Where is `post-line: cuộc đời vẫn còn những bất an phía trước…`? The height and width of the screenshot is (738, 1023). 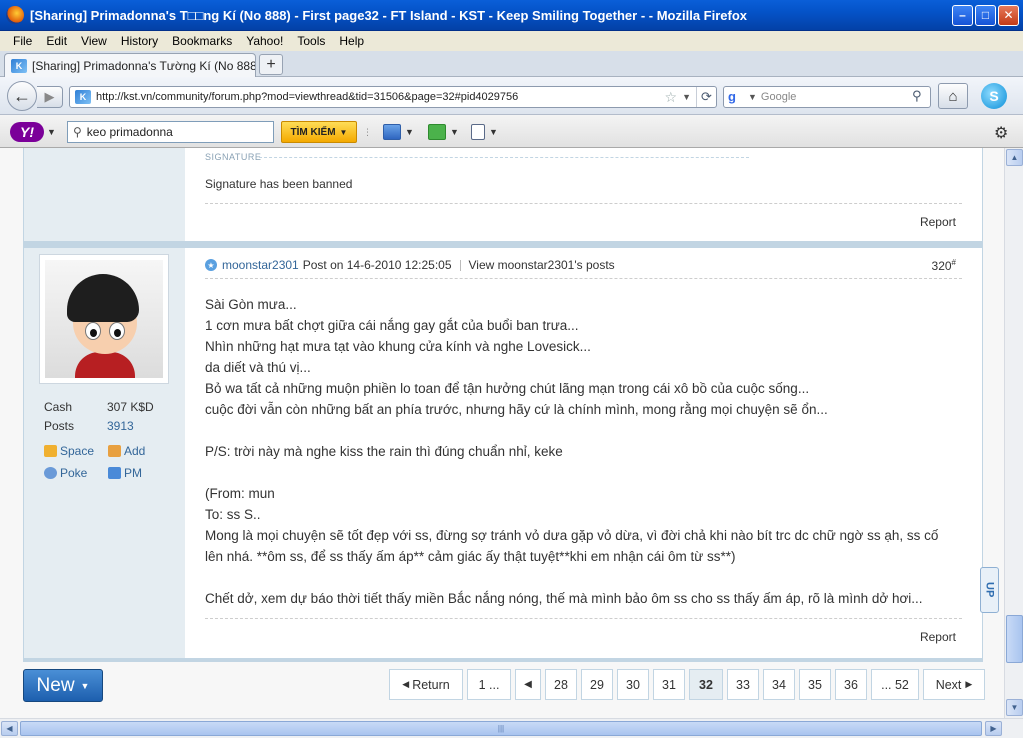 post-line: cuộc đời vẫn còn những bất an phía trước… is located at coordinates (516, 409).